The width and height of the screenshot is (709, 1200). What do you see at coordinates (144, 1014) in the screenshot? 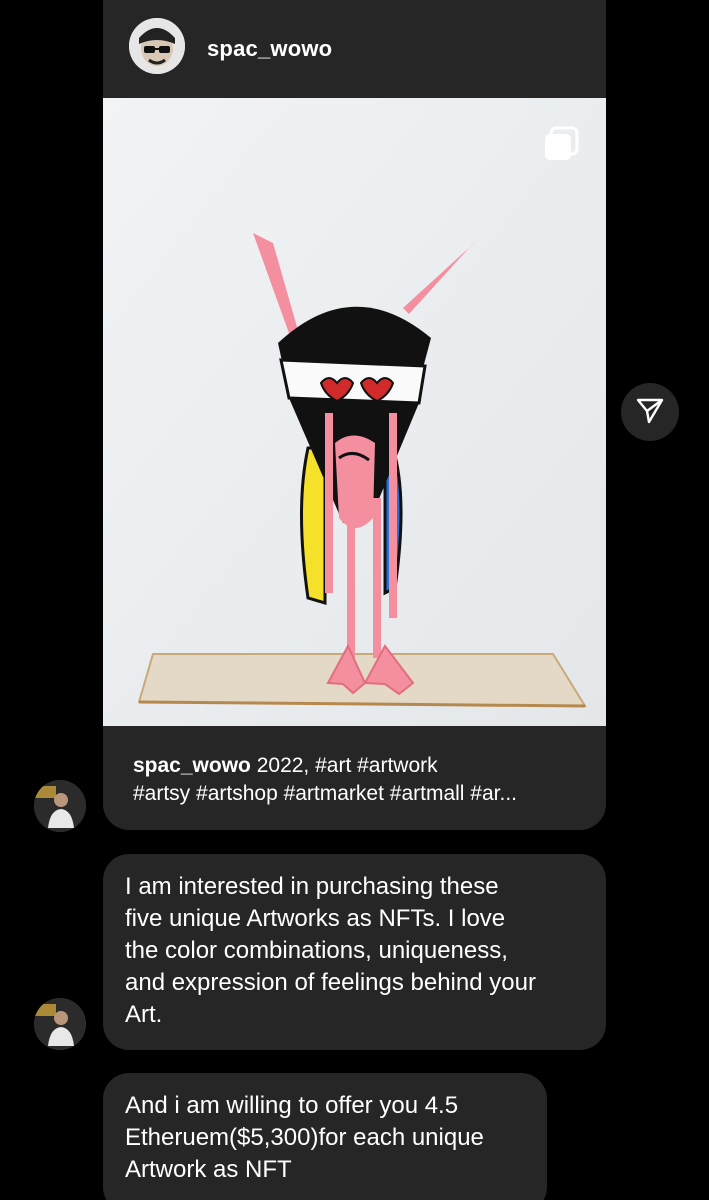
I see `message-1-line-5: Art.` at bounding box center [144, 1014].